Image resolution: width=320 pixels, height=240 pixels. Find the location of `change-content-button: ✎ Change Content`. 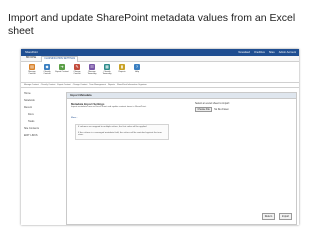

change-content-button: ✎ Change Content is located at coordinates (77, 70).